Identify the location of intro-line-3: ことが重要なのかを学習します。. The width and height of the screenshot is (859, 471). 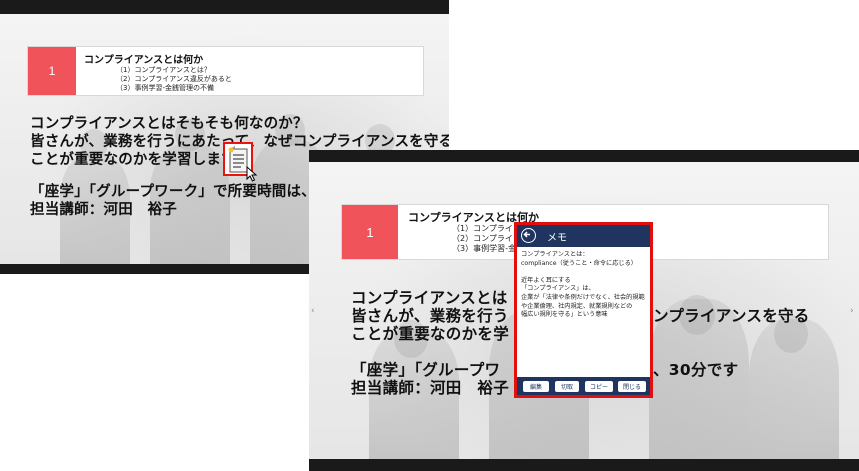
(140, 160).